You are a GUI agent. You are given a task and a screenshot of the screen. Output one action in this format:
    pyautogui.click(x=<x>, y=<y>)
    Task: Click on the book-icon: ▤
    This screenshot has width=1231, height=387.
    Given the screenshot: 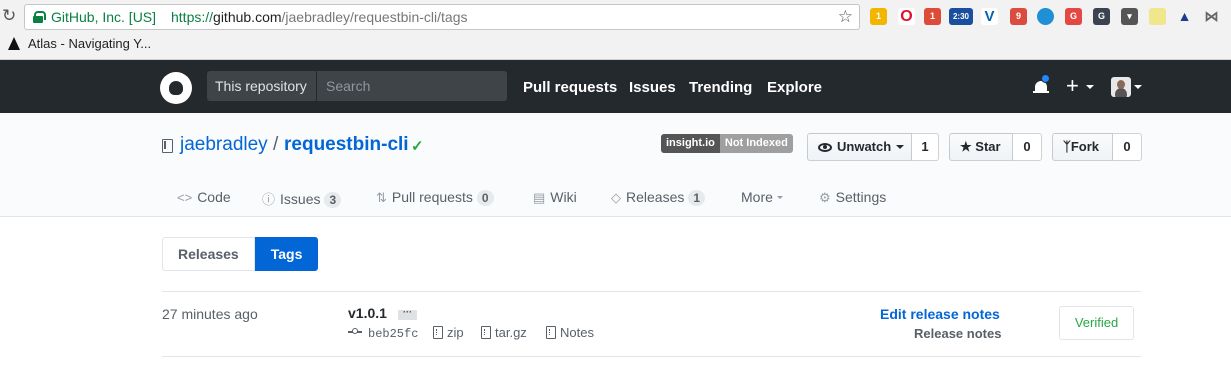 What is the action you would take?
    pyautogui.click(x=539, y=197)
    